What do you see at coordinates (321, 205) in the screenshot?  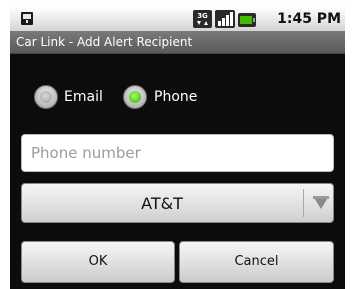 I see `chevron-down-icon` at bounding box center [321, 205].